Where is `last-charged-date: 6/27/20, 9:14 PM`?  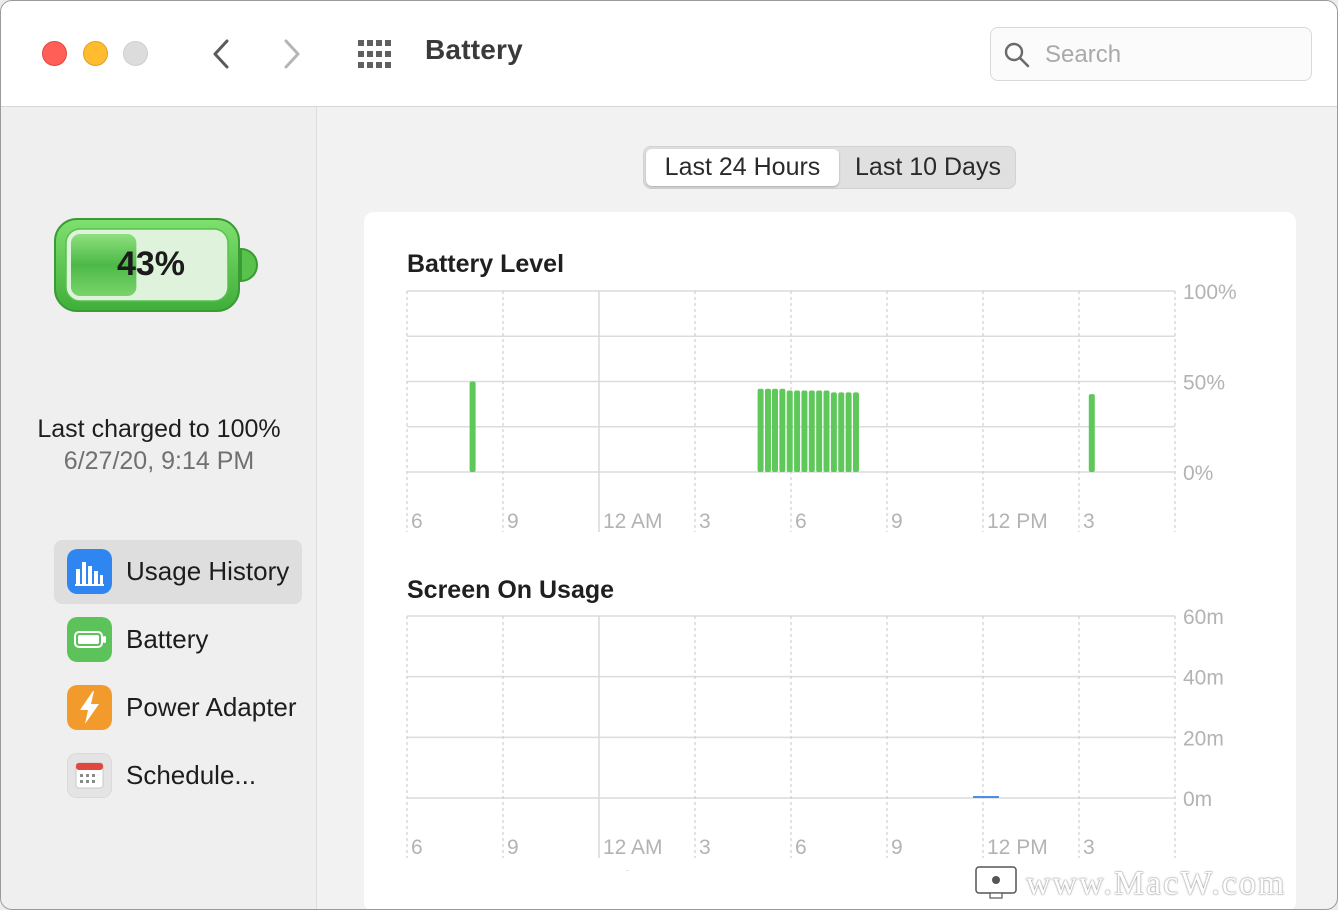
last-charged-date: 6/27/20, 9:14 PM is located at coordinates (159, 461).